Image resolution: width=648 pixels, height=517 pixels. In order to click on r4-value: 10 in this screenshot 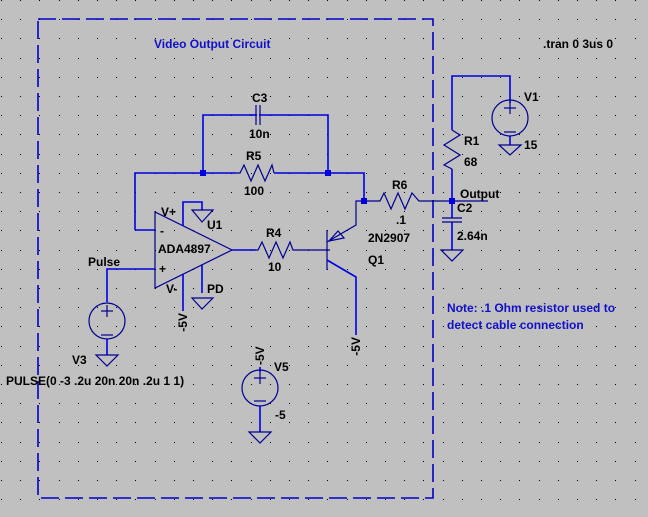, I will do `click(275, 267)`.